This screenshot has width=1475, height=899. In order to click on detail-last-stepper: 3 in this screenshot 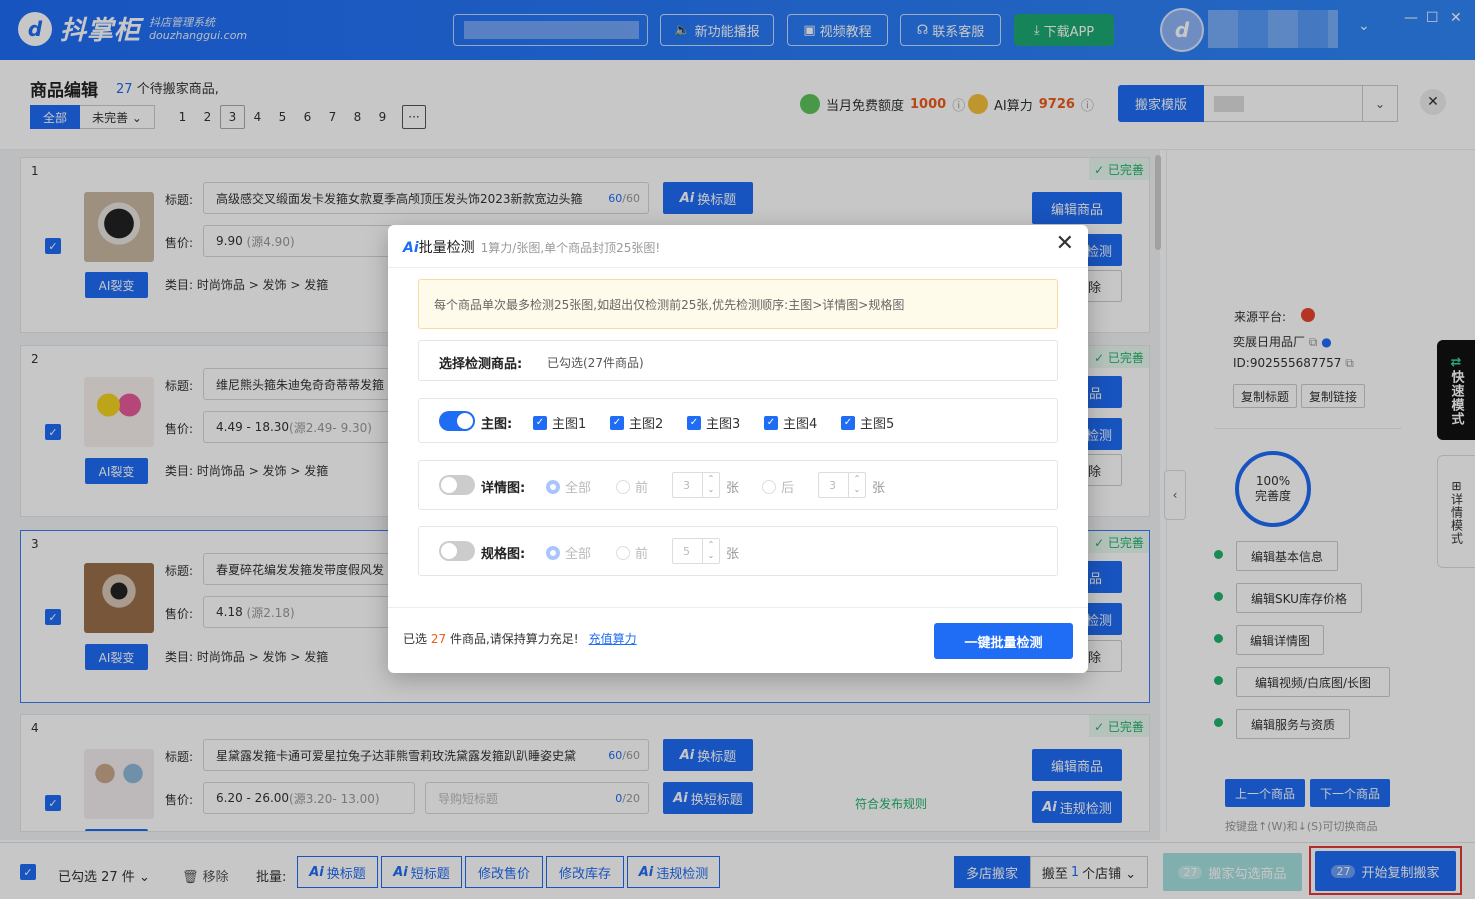, I will do `click(842, 485)`.